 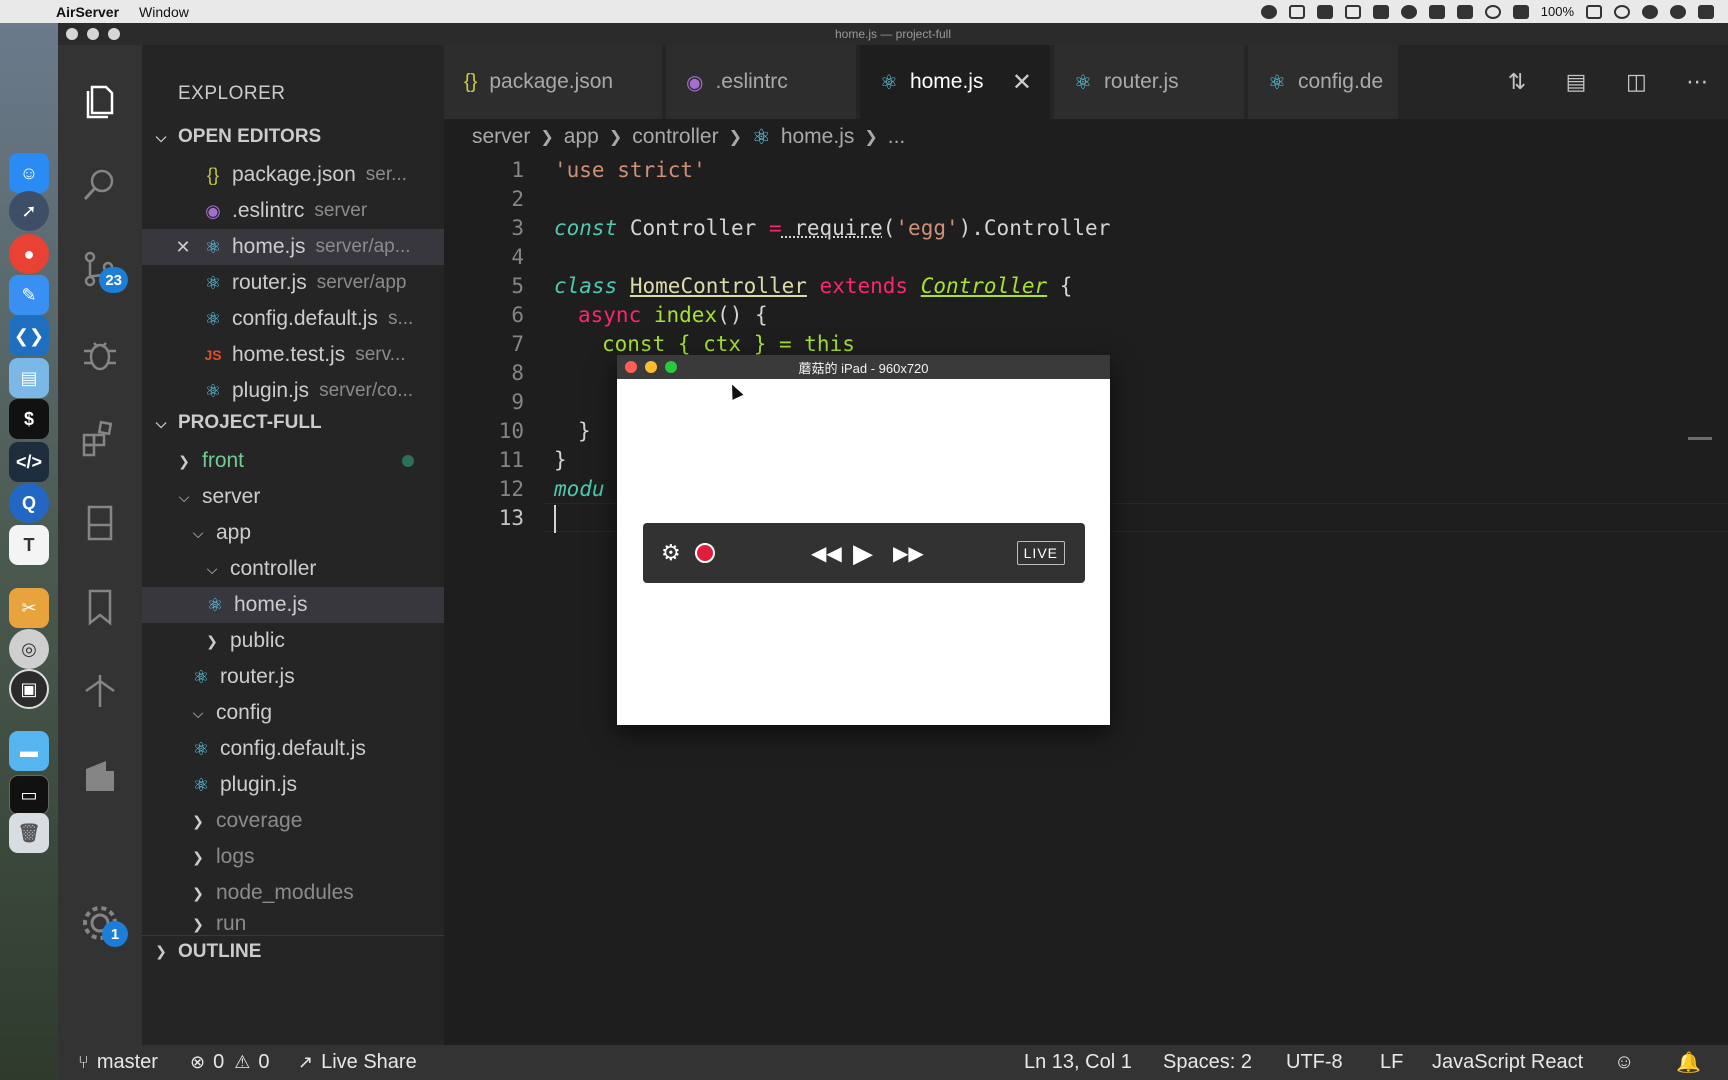 What do you see at coordinates (293, 605) in the screenshot?
I see `tree-file-home-js: ⚛ home.js` at bounding box center [293, 605].